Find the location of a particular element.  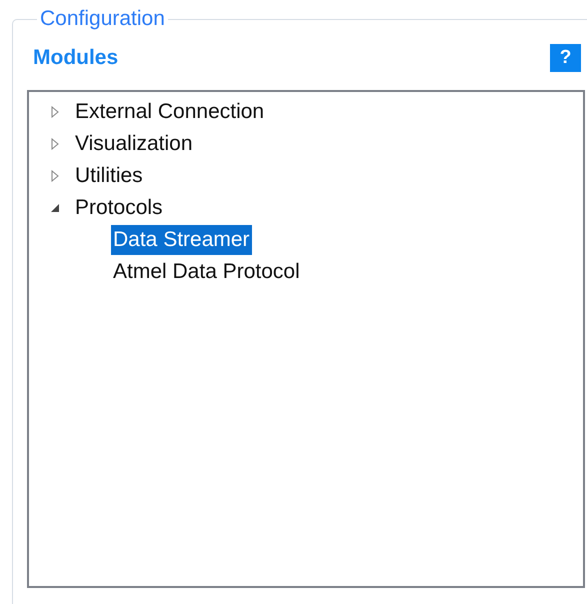

tree-item: Visualization is located at coordinates (134, 144).